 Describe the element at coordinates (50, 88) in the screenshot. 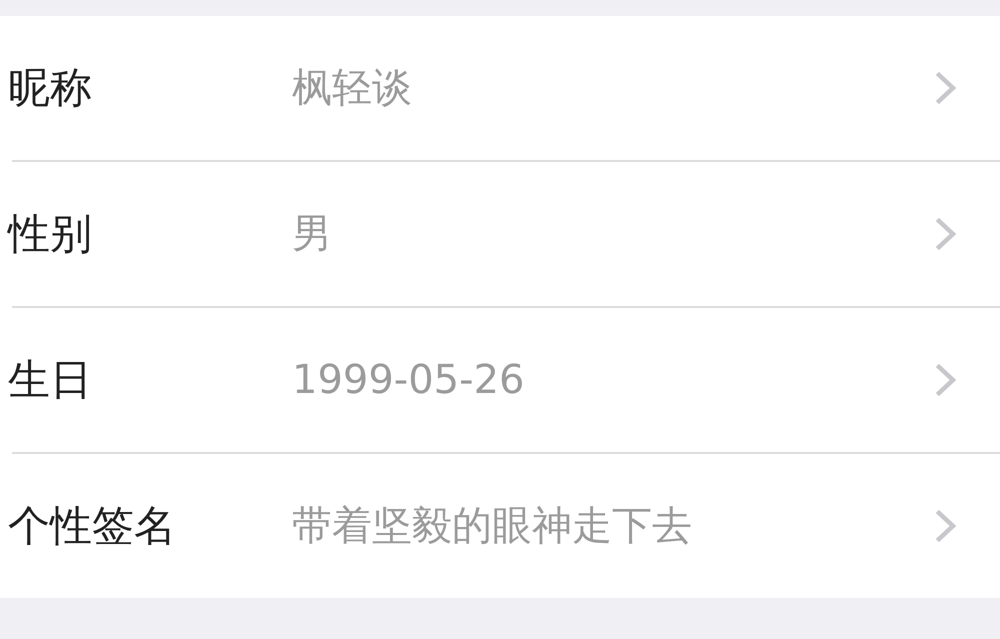

I see `row-label: 昵称` at that location.